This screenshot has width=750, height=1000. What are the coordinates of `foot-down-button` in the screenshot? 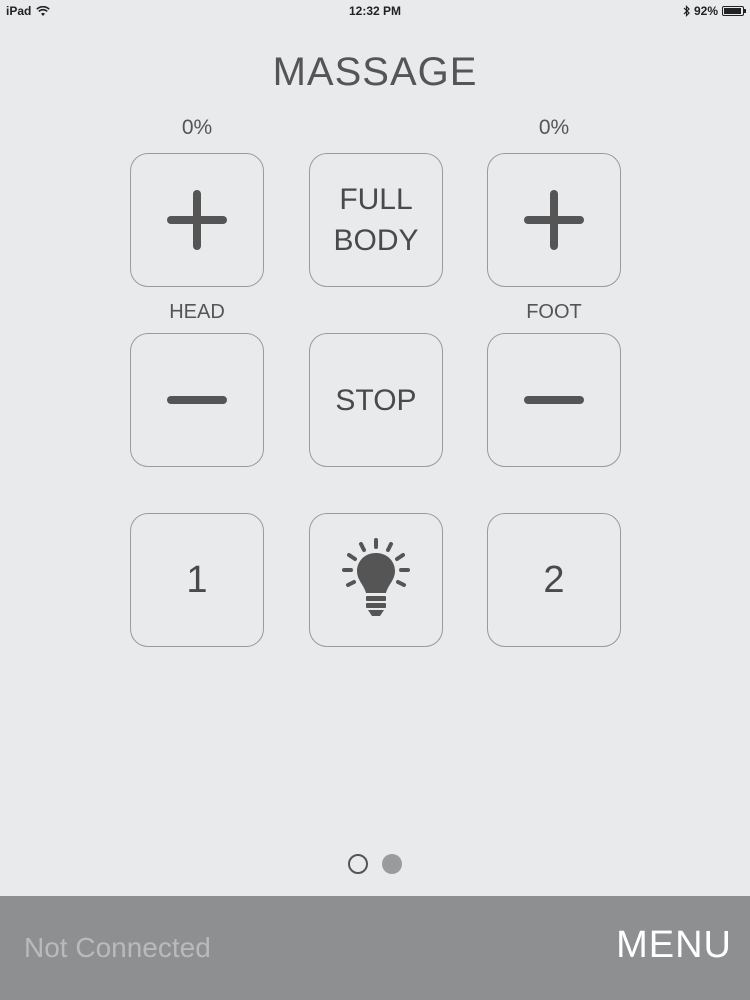 It's located at (554, 400).